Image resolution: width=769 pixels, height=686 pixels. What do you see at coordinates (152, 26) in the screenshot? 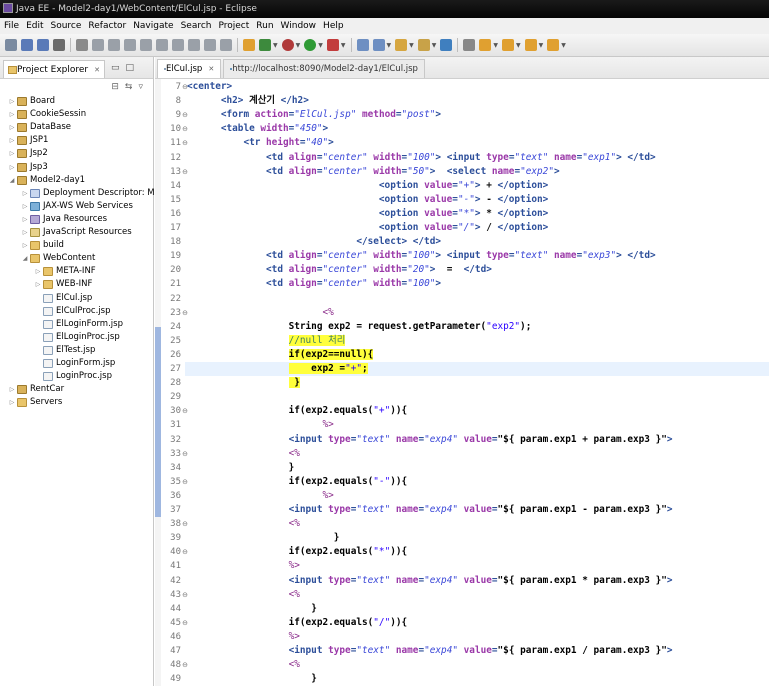
I see `menu-navigate: Navigate` at bounding box center [152, 26].